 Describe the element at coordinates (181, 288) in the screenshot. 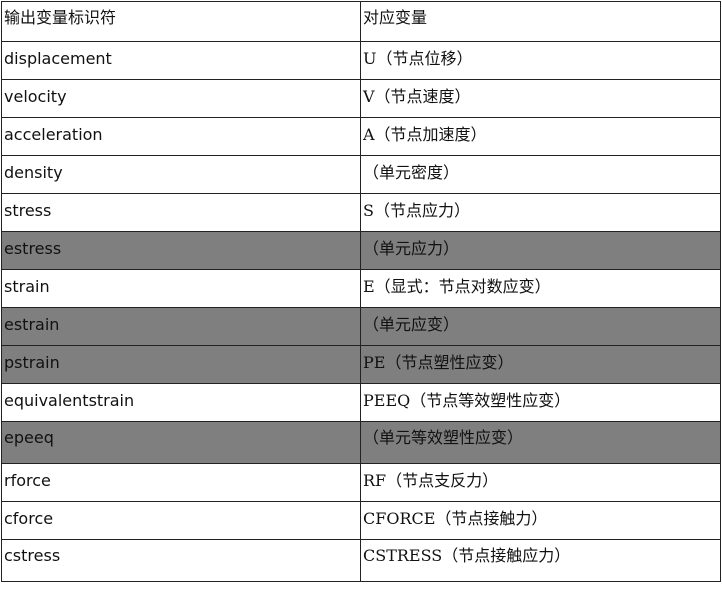

I see `row-identifier: strain` at that location.